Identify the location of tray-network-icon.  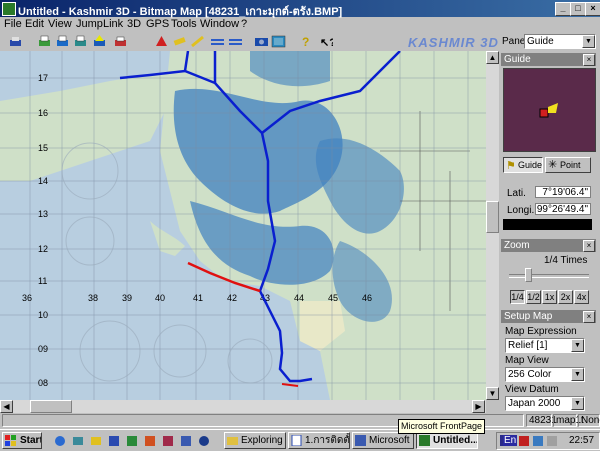
(538, 441).